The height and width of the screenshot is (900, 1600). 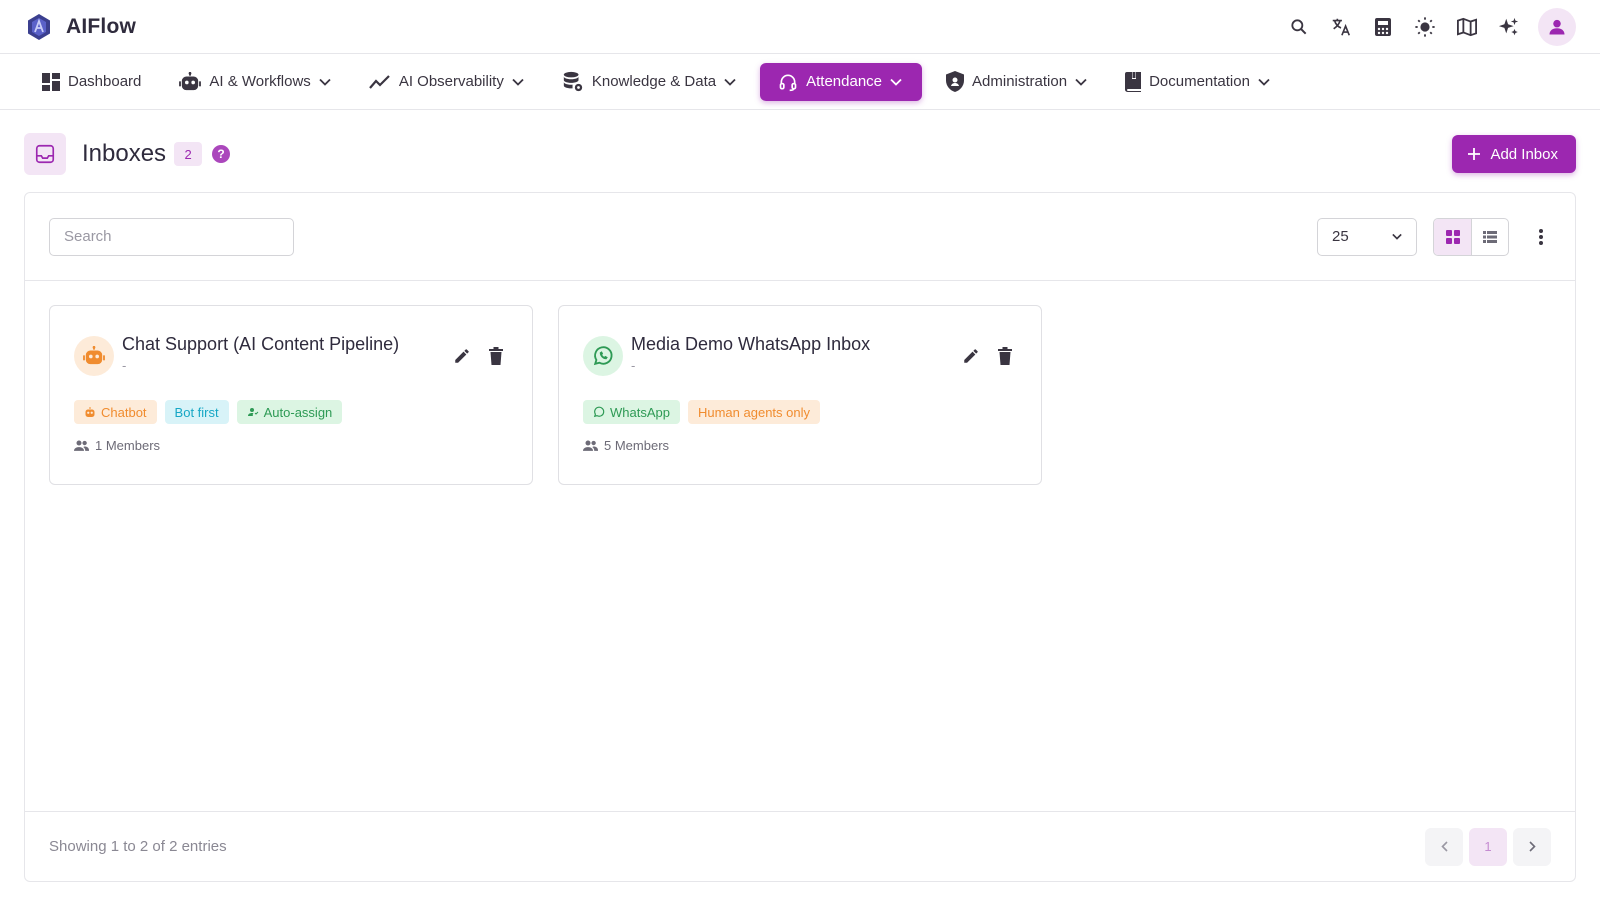 I want to click on brand-name: AIFlow, so click(x=101, y=27).